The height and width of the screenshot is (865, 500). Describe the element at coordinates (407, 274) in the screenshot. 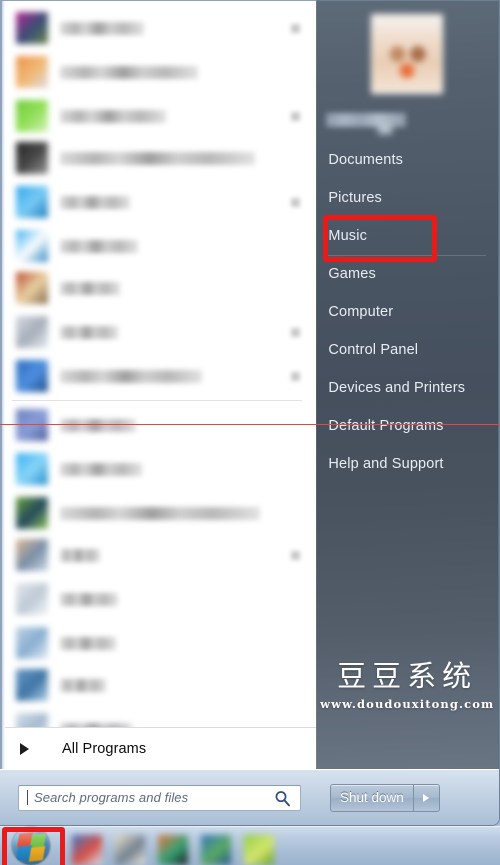

I see `place-item-games: Games` at that location.